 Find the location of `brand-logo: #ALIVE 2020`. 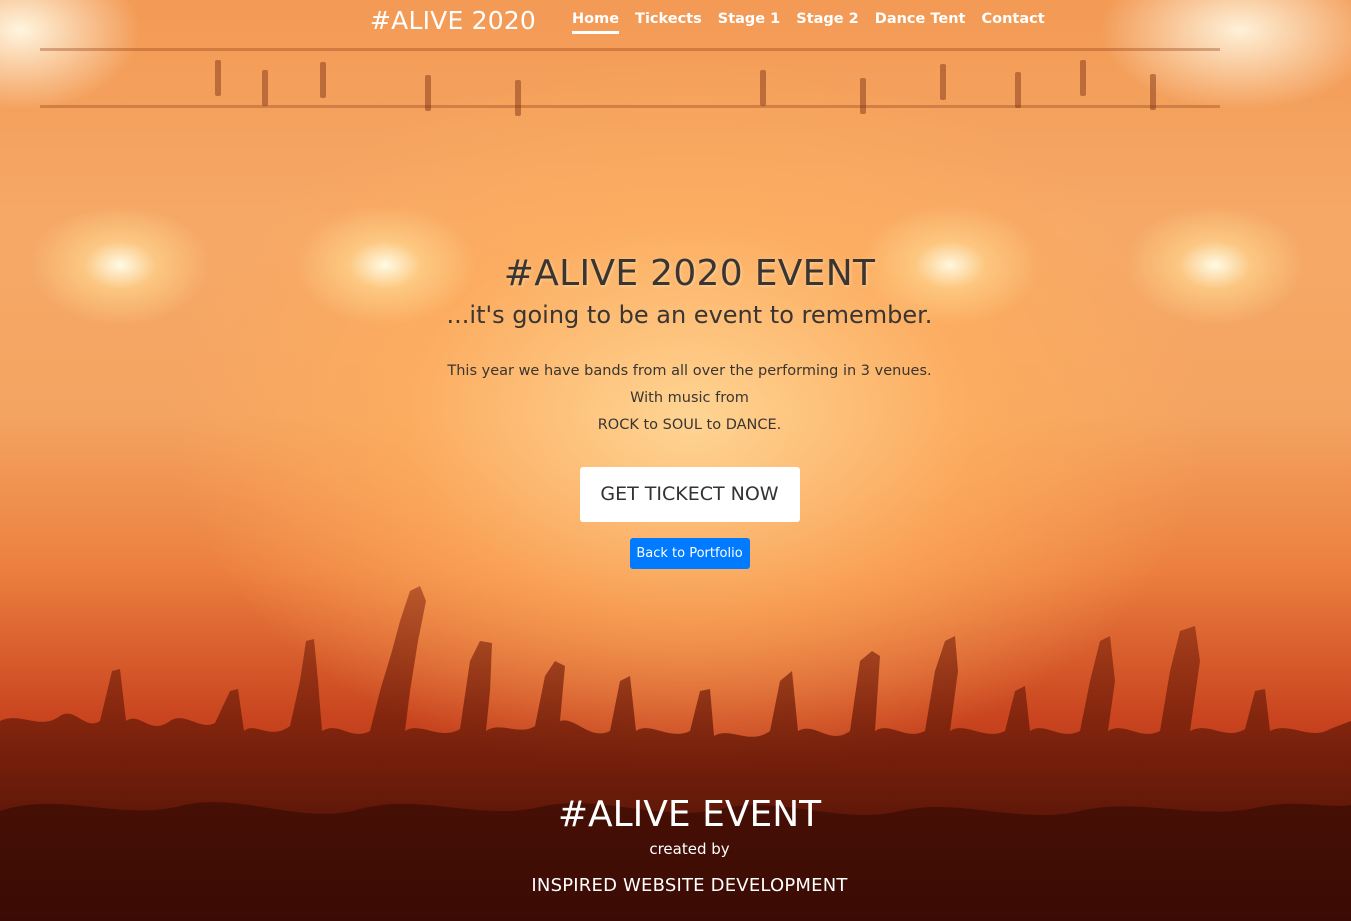

brand-logo: #ALIVE 2020 is located at coordinates (453, 20).